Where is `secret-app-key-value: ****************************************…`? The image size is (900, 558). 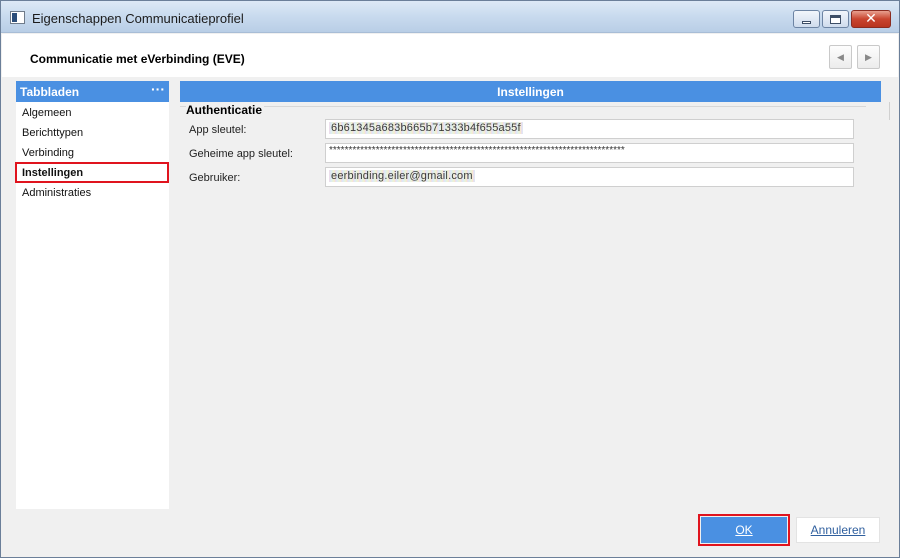
secret-app-key-value: ****************************************… is located at coordinates (477, 150).